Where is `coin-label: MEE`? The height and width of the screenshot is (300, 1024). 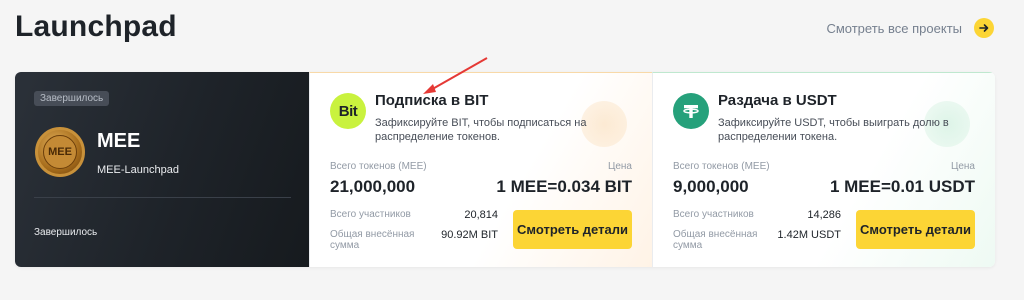 coin-label: MEE is located at coordinates (60, 152).